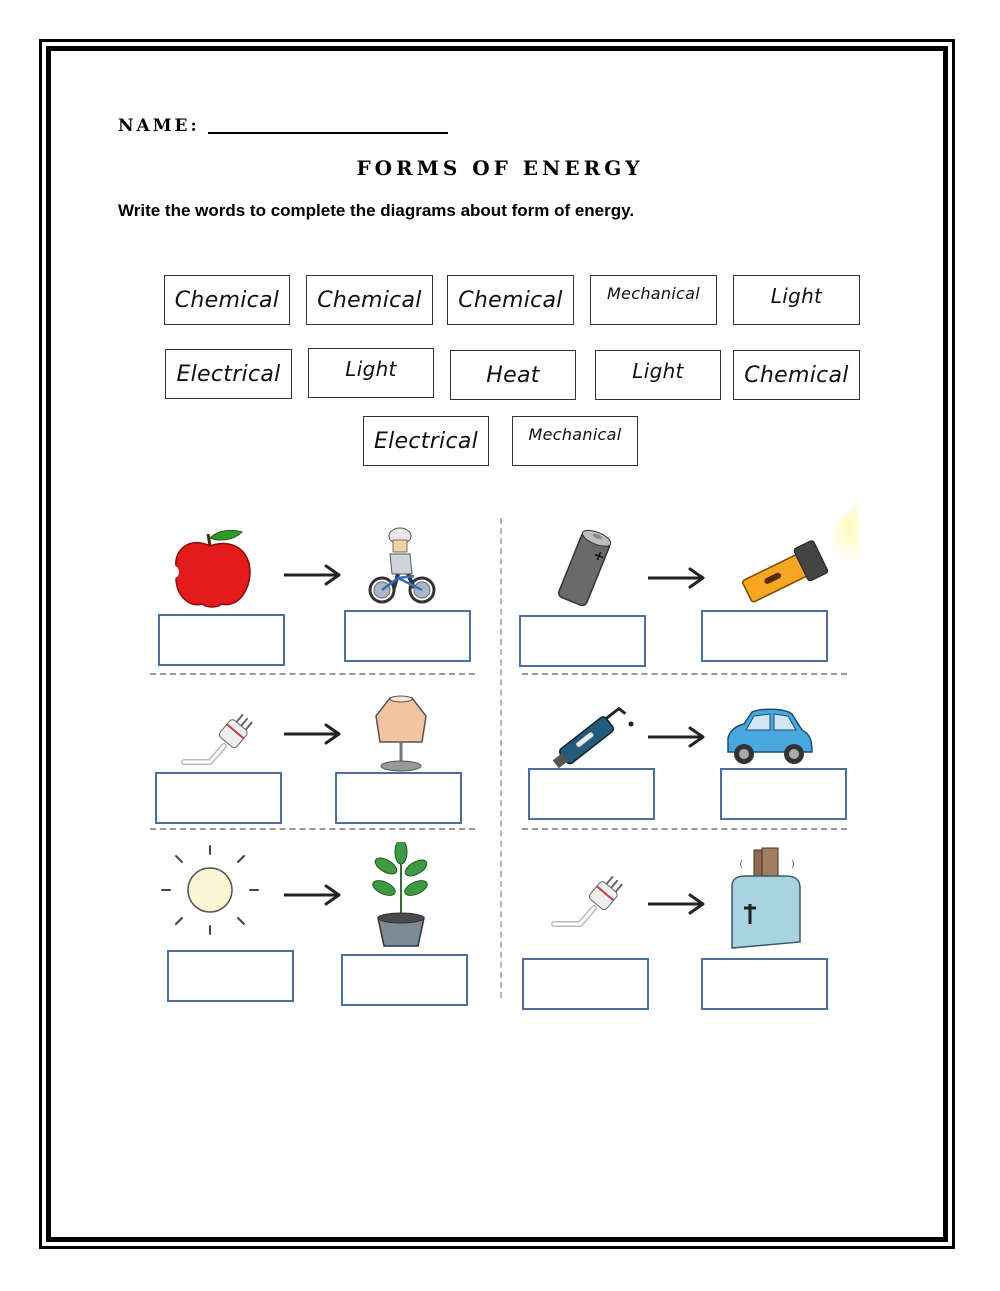 This screenshot has width=1000, height=1291. I want to click on fuel-nozzle-icon, so click(593, 737).